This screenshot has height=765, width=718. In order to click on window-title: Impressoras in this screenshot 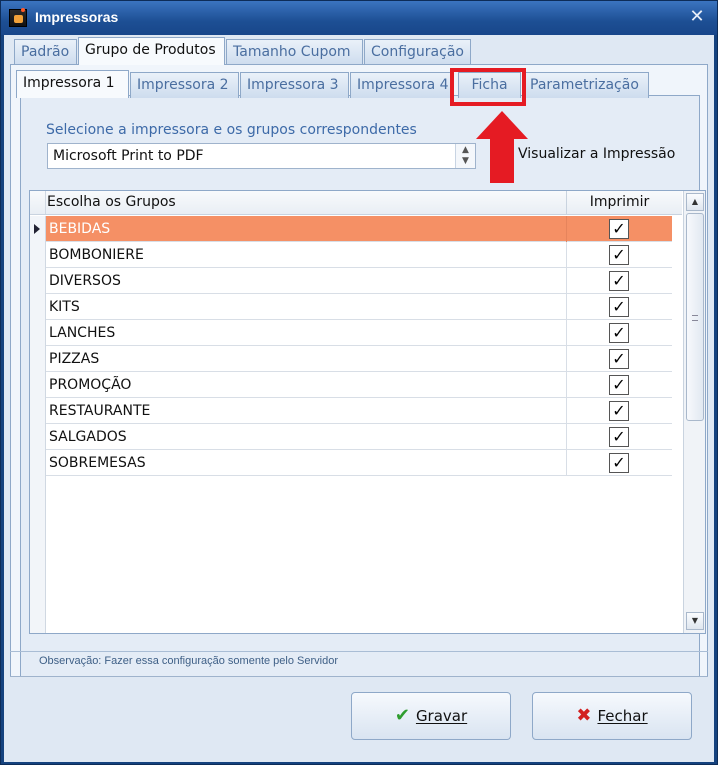, I will do `click(77, 17)`.